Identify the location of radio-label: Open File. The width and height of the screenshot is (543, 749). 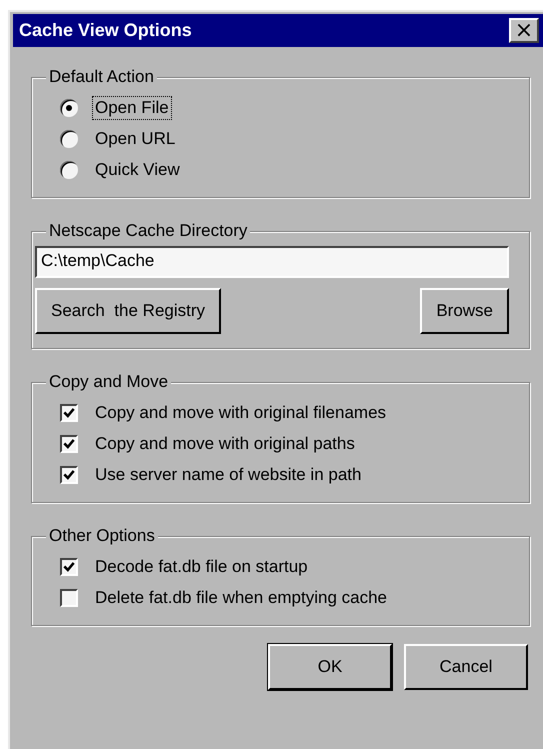
(132, 108).